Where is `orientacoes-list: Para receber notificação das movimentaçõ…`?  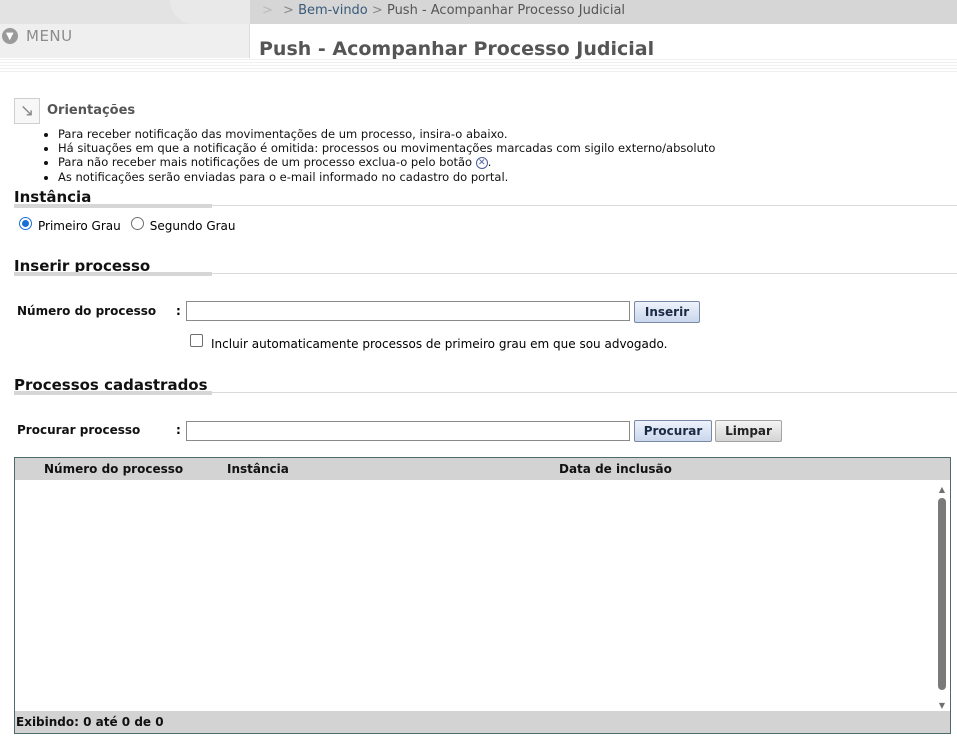 orientacoes-list: Para receber notificação das movimentaçõ… is located at coordinates (377, 155).